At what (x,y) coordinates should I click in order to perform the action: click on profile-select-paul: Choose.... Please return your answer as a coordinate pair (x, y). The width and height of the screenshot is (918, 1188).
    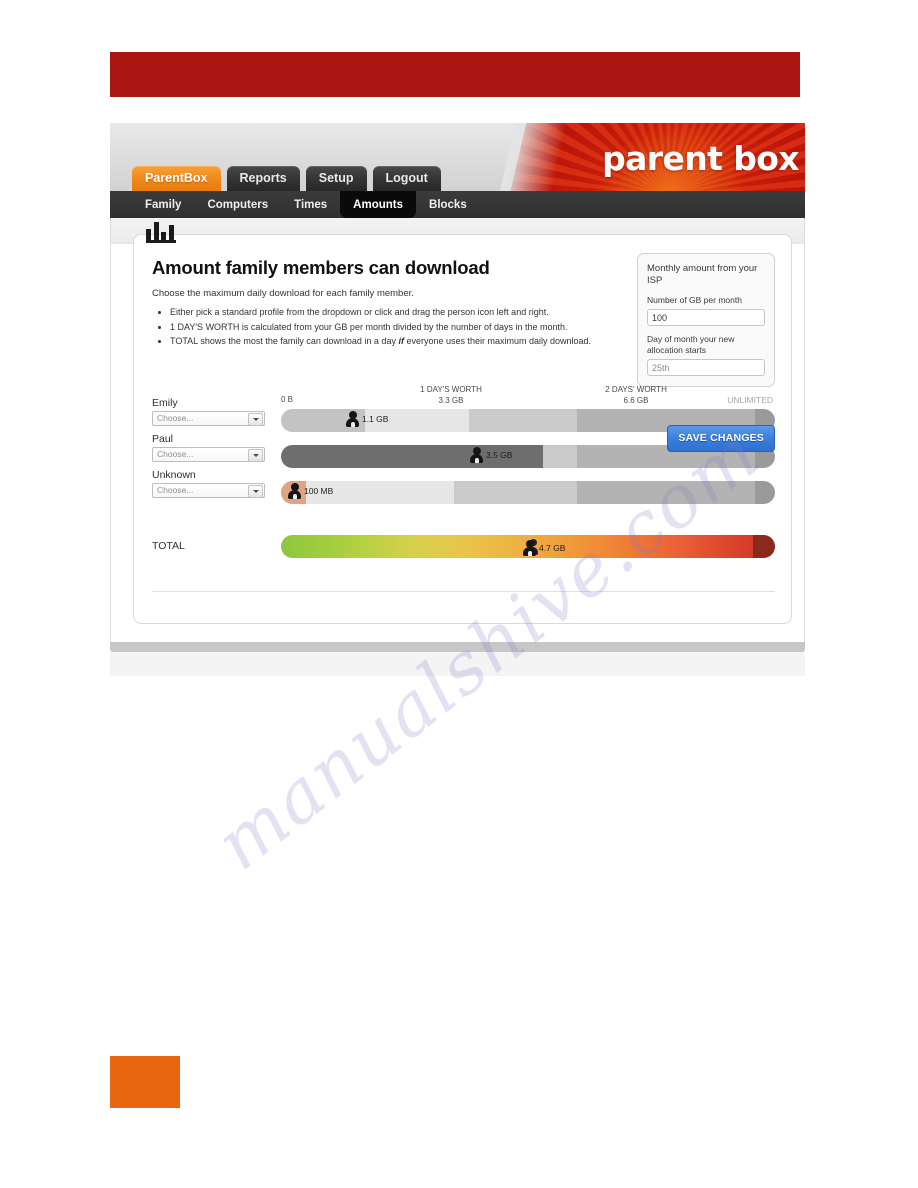
    Looking at the image, I should click on (208, 454).